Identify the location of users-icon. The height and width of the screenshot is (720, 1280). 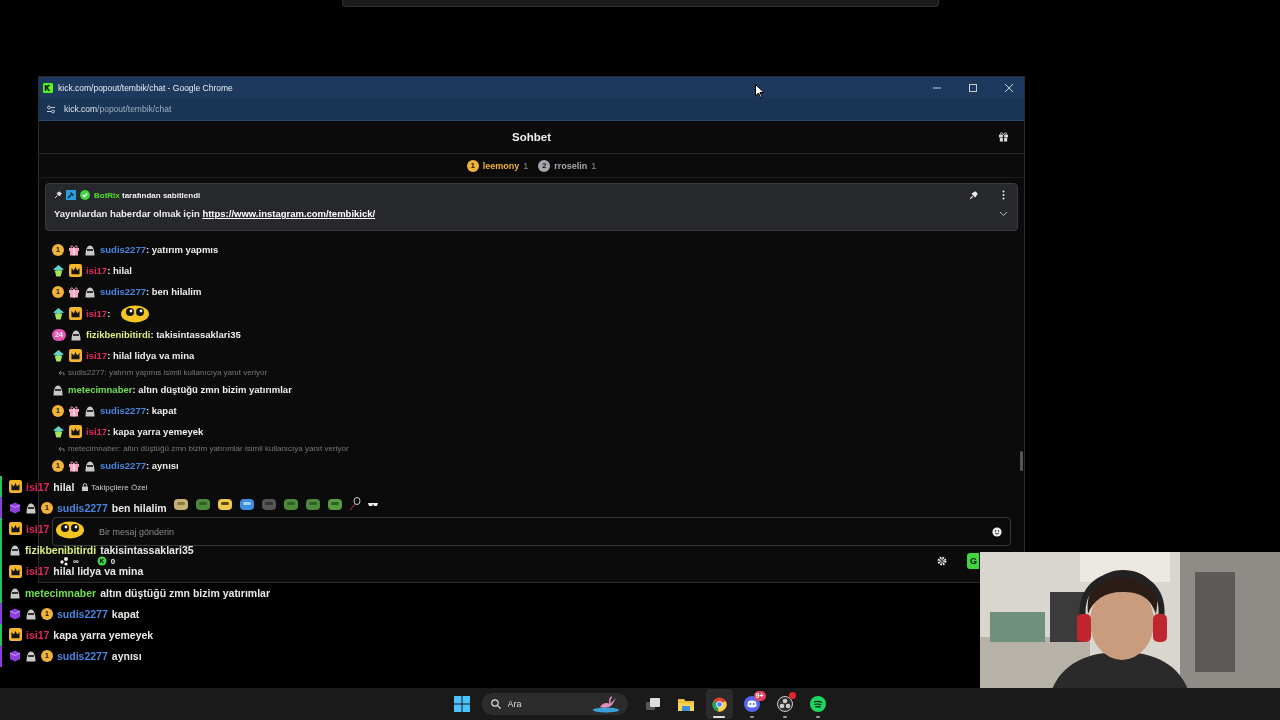
(64, 561).